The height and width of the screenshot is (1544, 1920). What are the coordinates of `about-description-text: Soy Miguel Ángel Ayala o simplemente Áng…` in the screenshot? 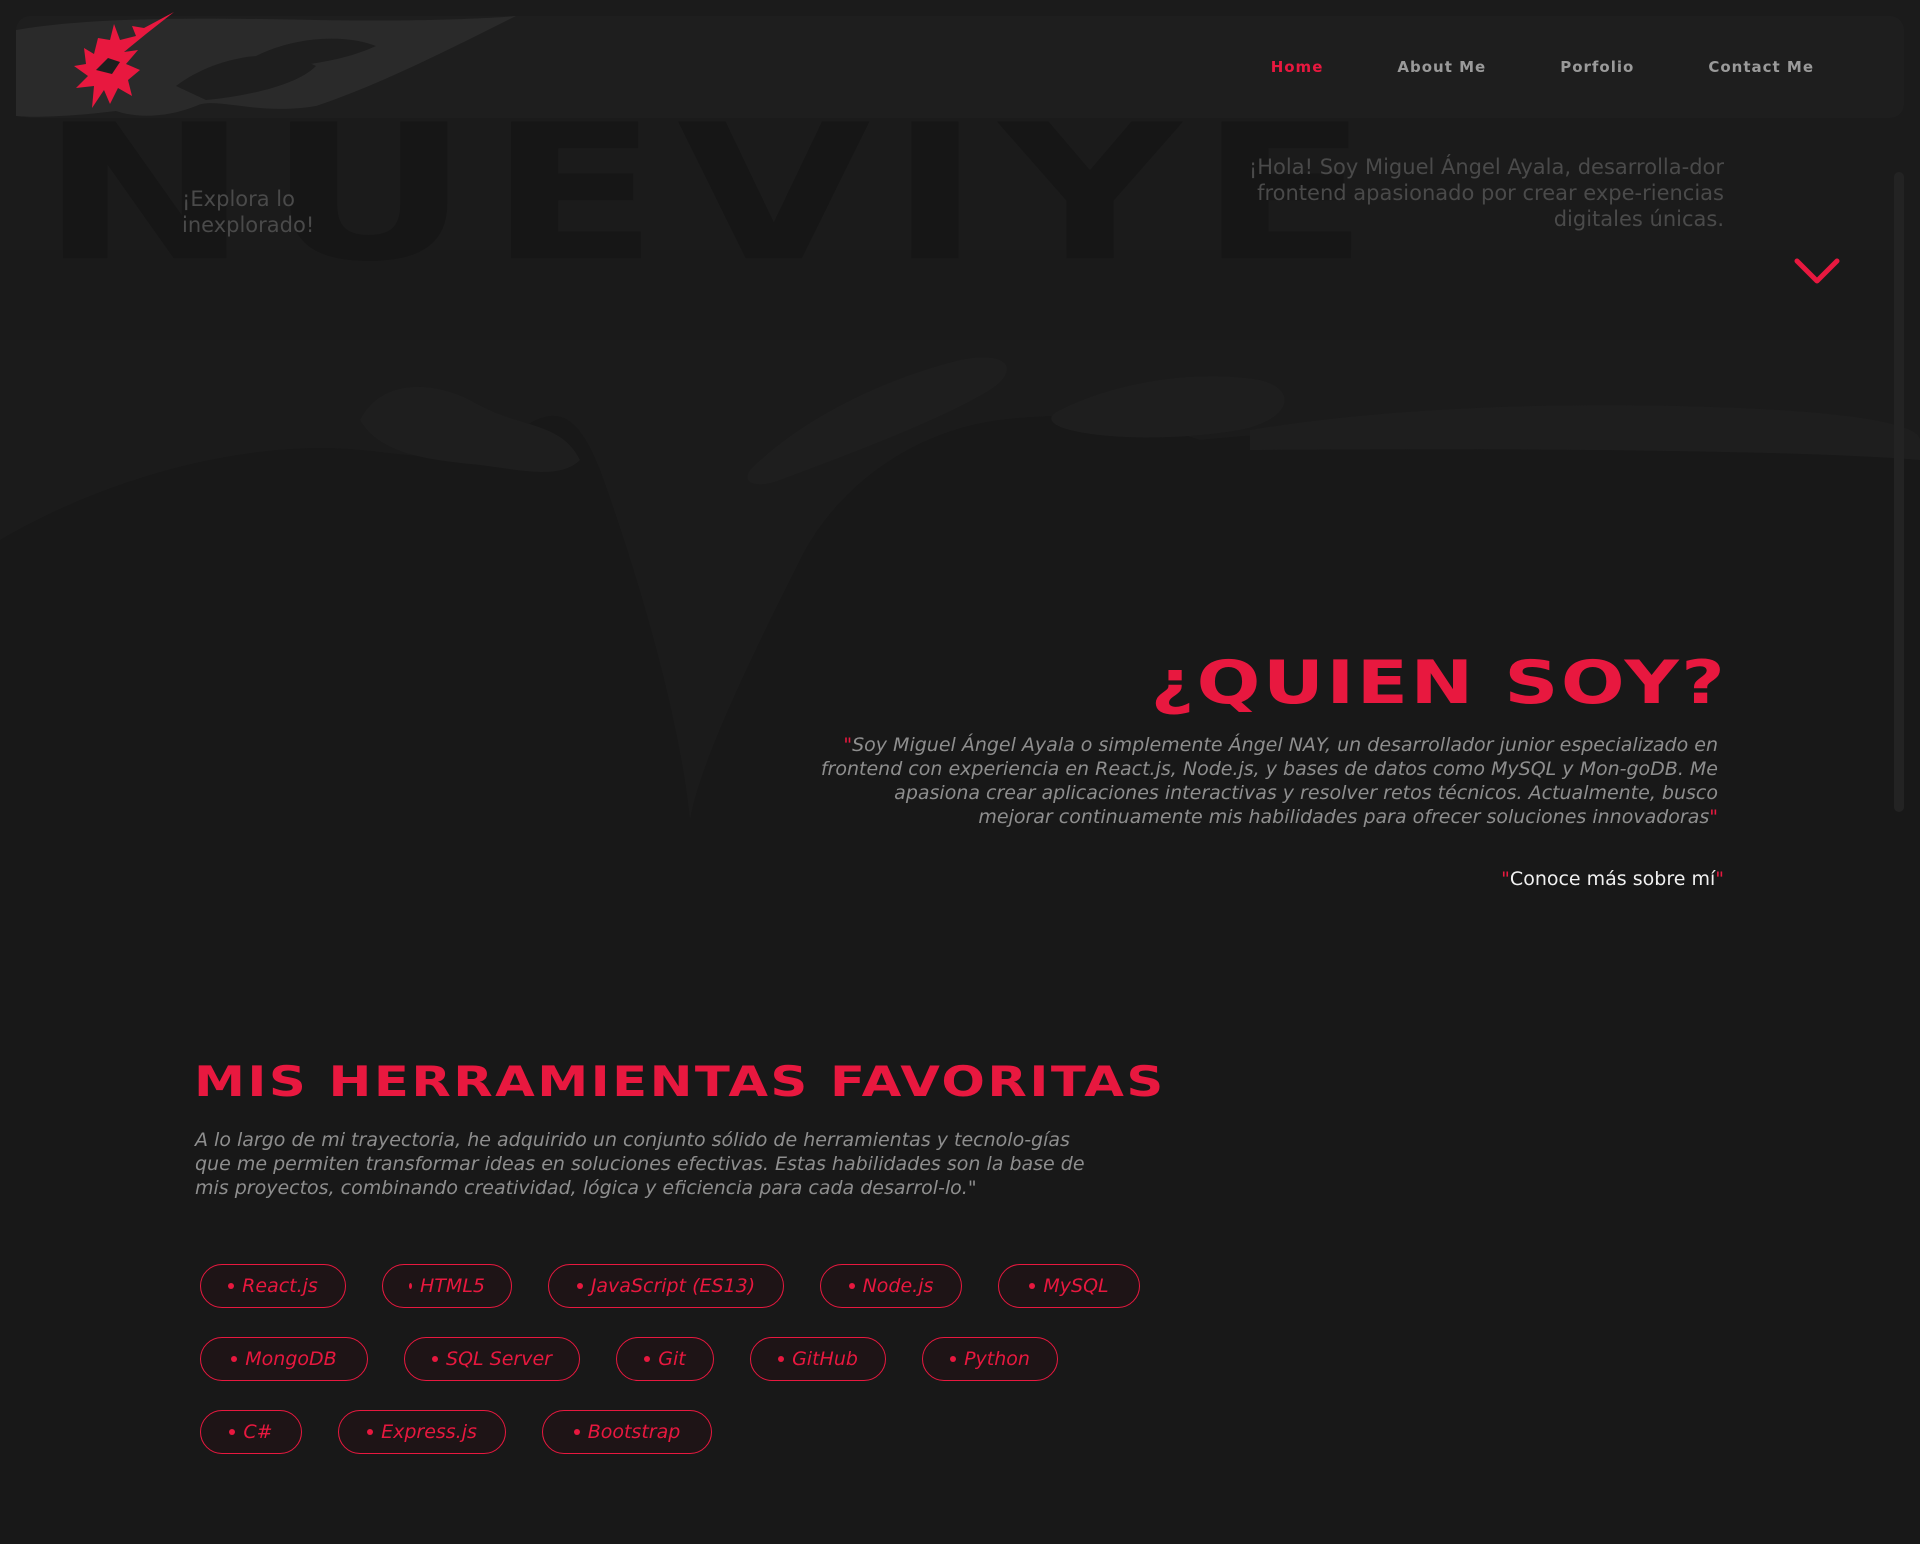 It's located at (1269, 781).